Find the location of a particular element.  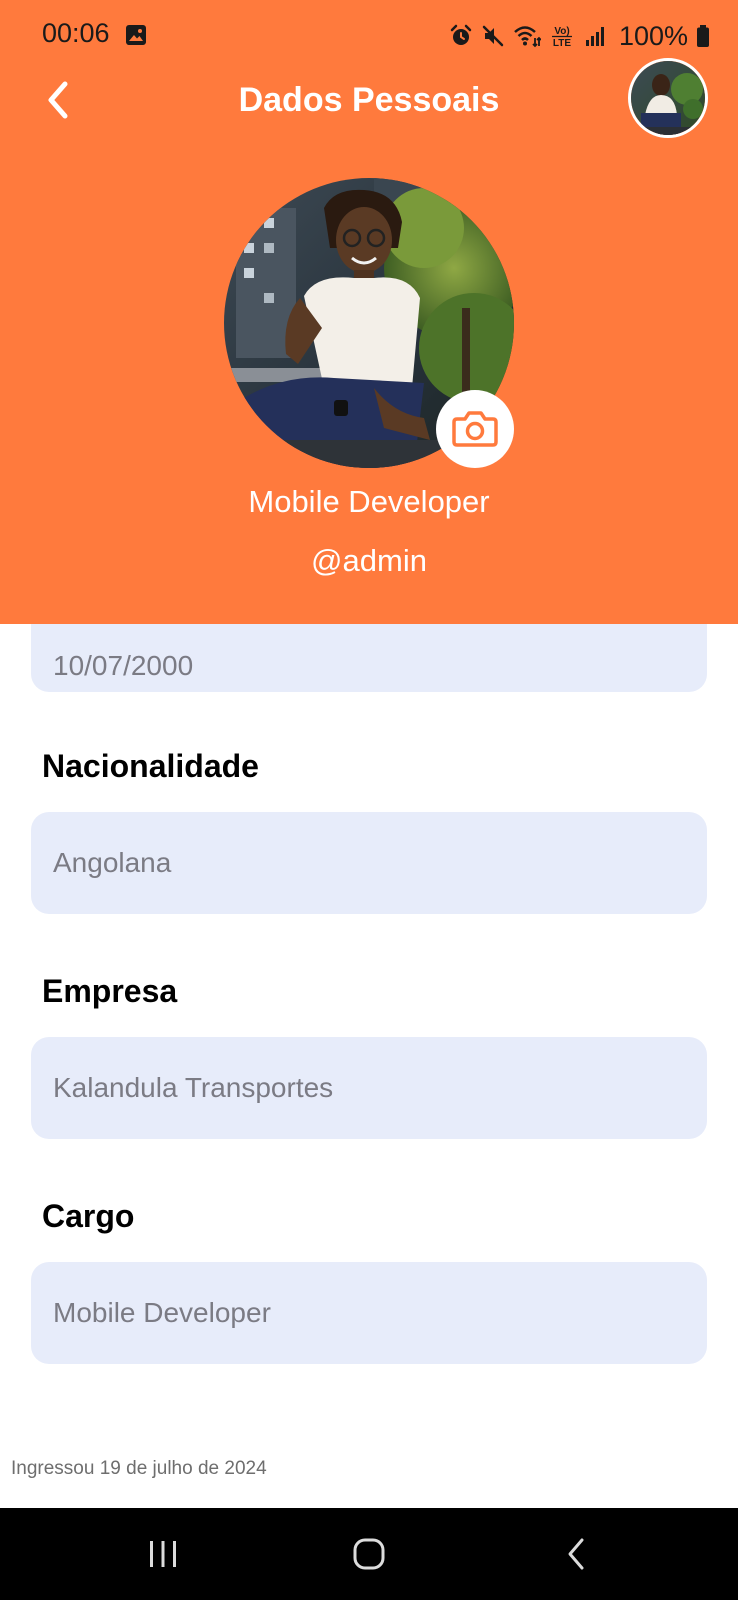

status-time: 00:06 is located at coordinates (76, 33).